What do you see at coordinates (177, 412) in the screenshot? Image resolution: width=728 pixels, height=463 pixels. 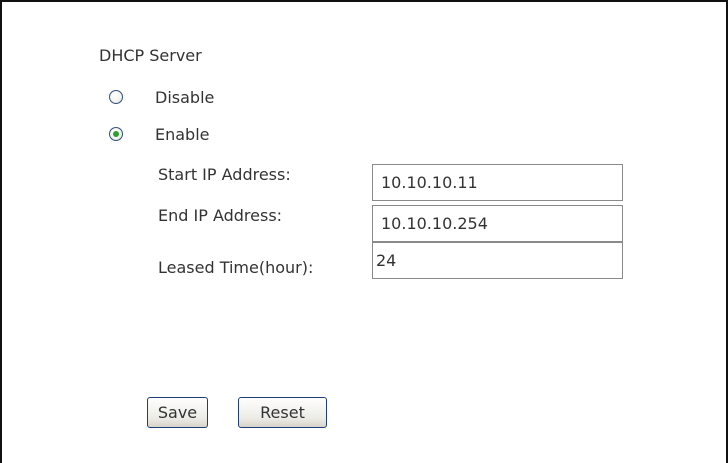 I see `save-button: Save` at bounding box center [177, 412].